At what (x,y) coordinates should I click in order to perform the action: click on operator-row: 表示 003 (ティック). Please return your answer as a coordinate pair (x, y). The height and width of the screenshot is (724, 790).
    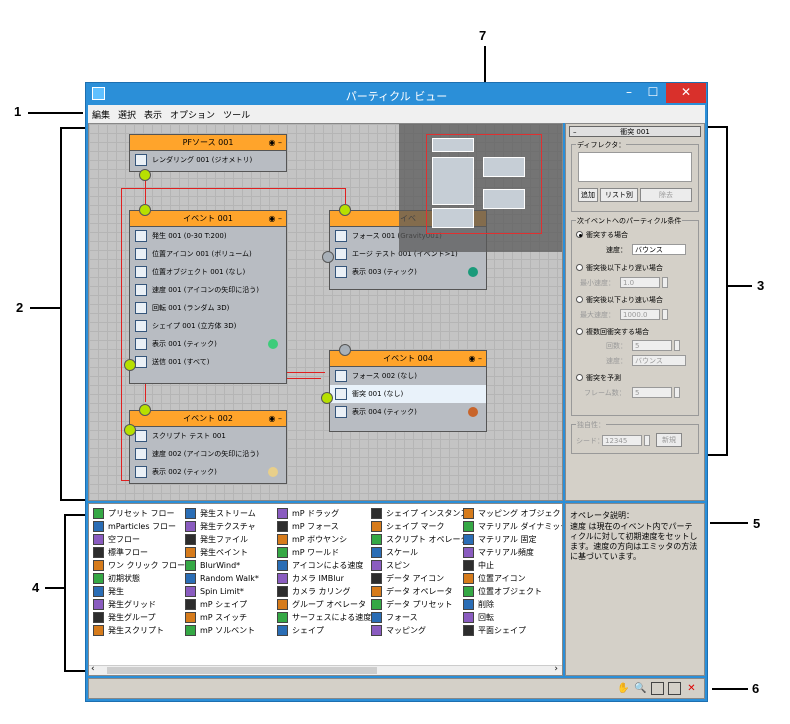
    Looking at the image, I should click on (408, 272).